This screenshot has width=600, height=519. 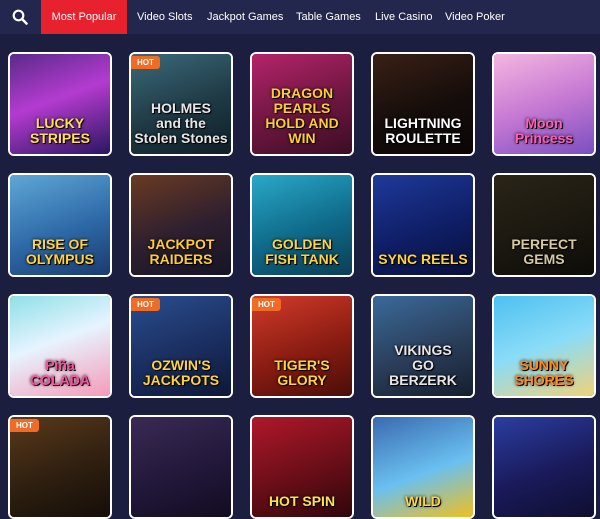 I want to click on game-title: WILD, so click(x=423, y=501).